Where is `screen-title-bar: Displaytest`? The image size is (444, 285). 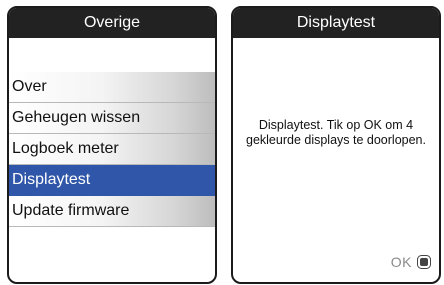 screen-title-bar: Displaytest is located at coordinates (336, 23).